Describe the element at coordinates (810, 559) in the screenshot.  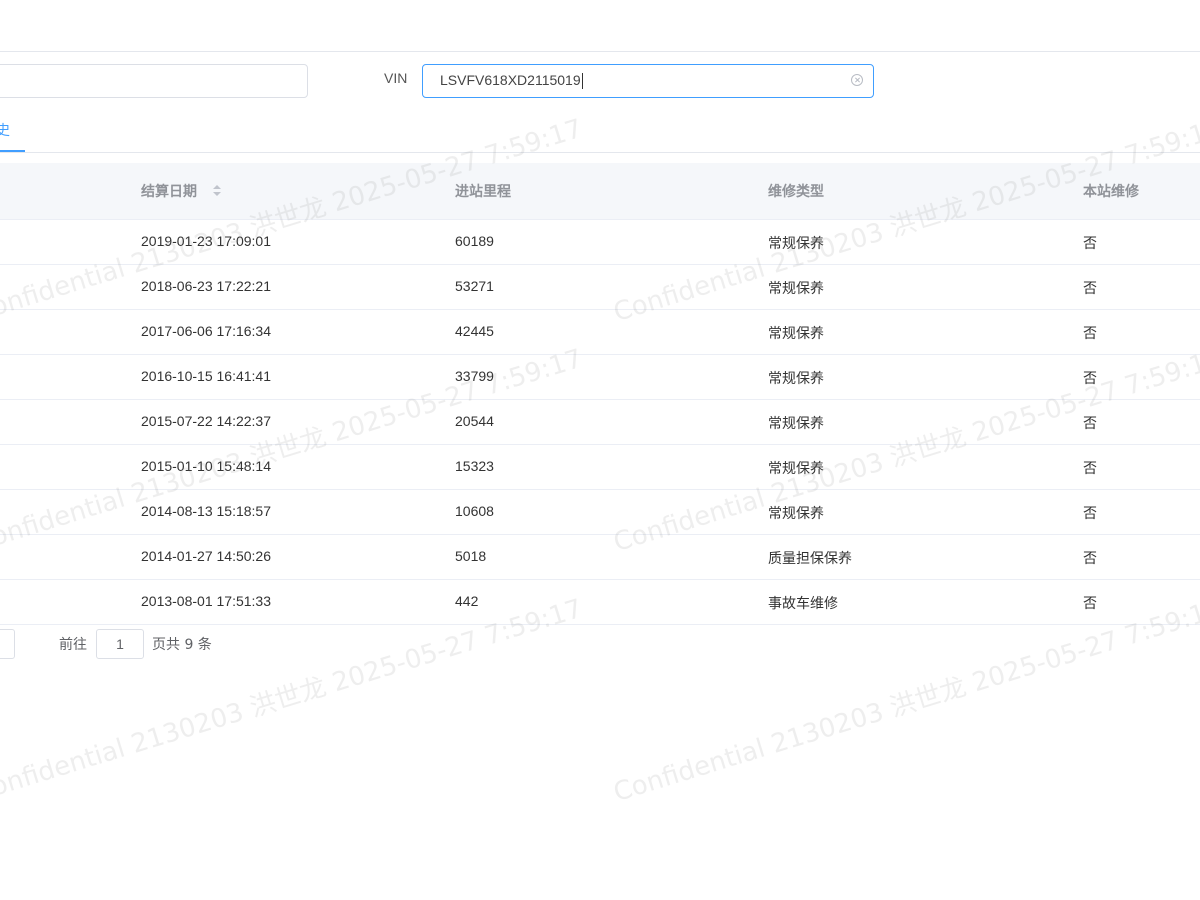
I see `cell-repair-type: 质量担保保养` at that location.